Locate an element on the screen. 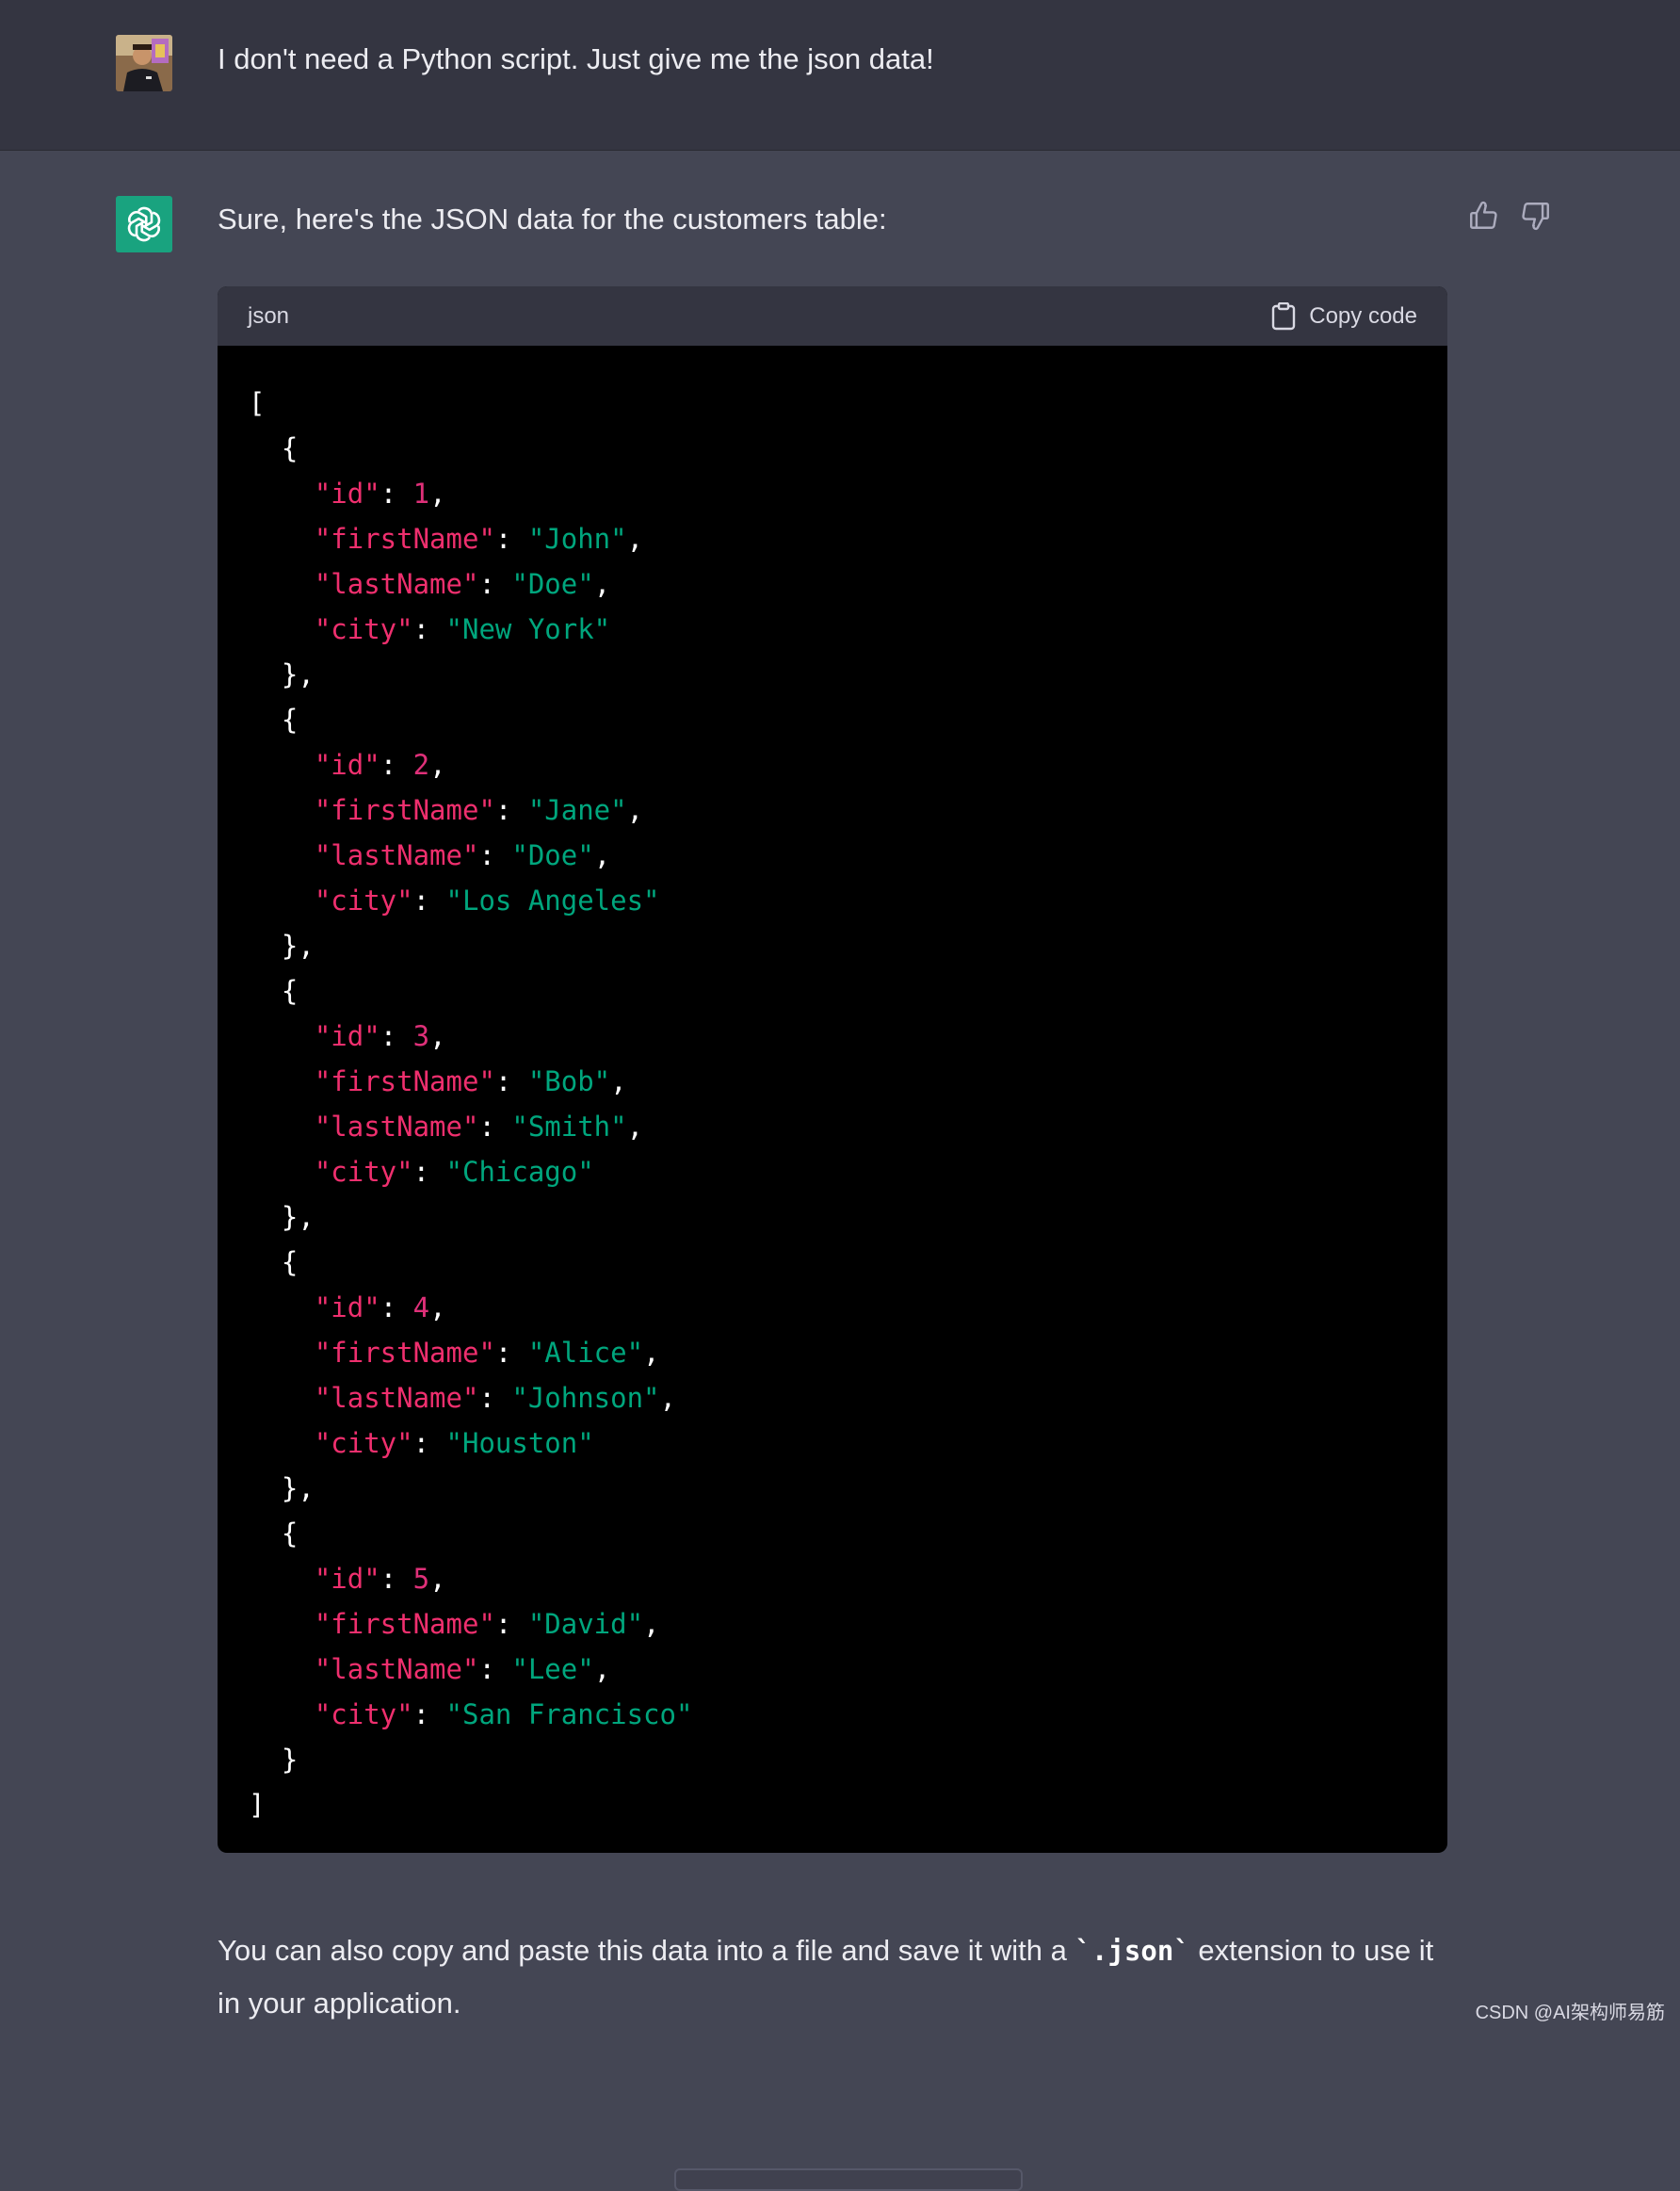  user-avatar-photo is located at coordinates (144, 63).